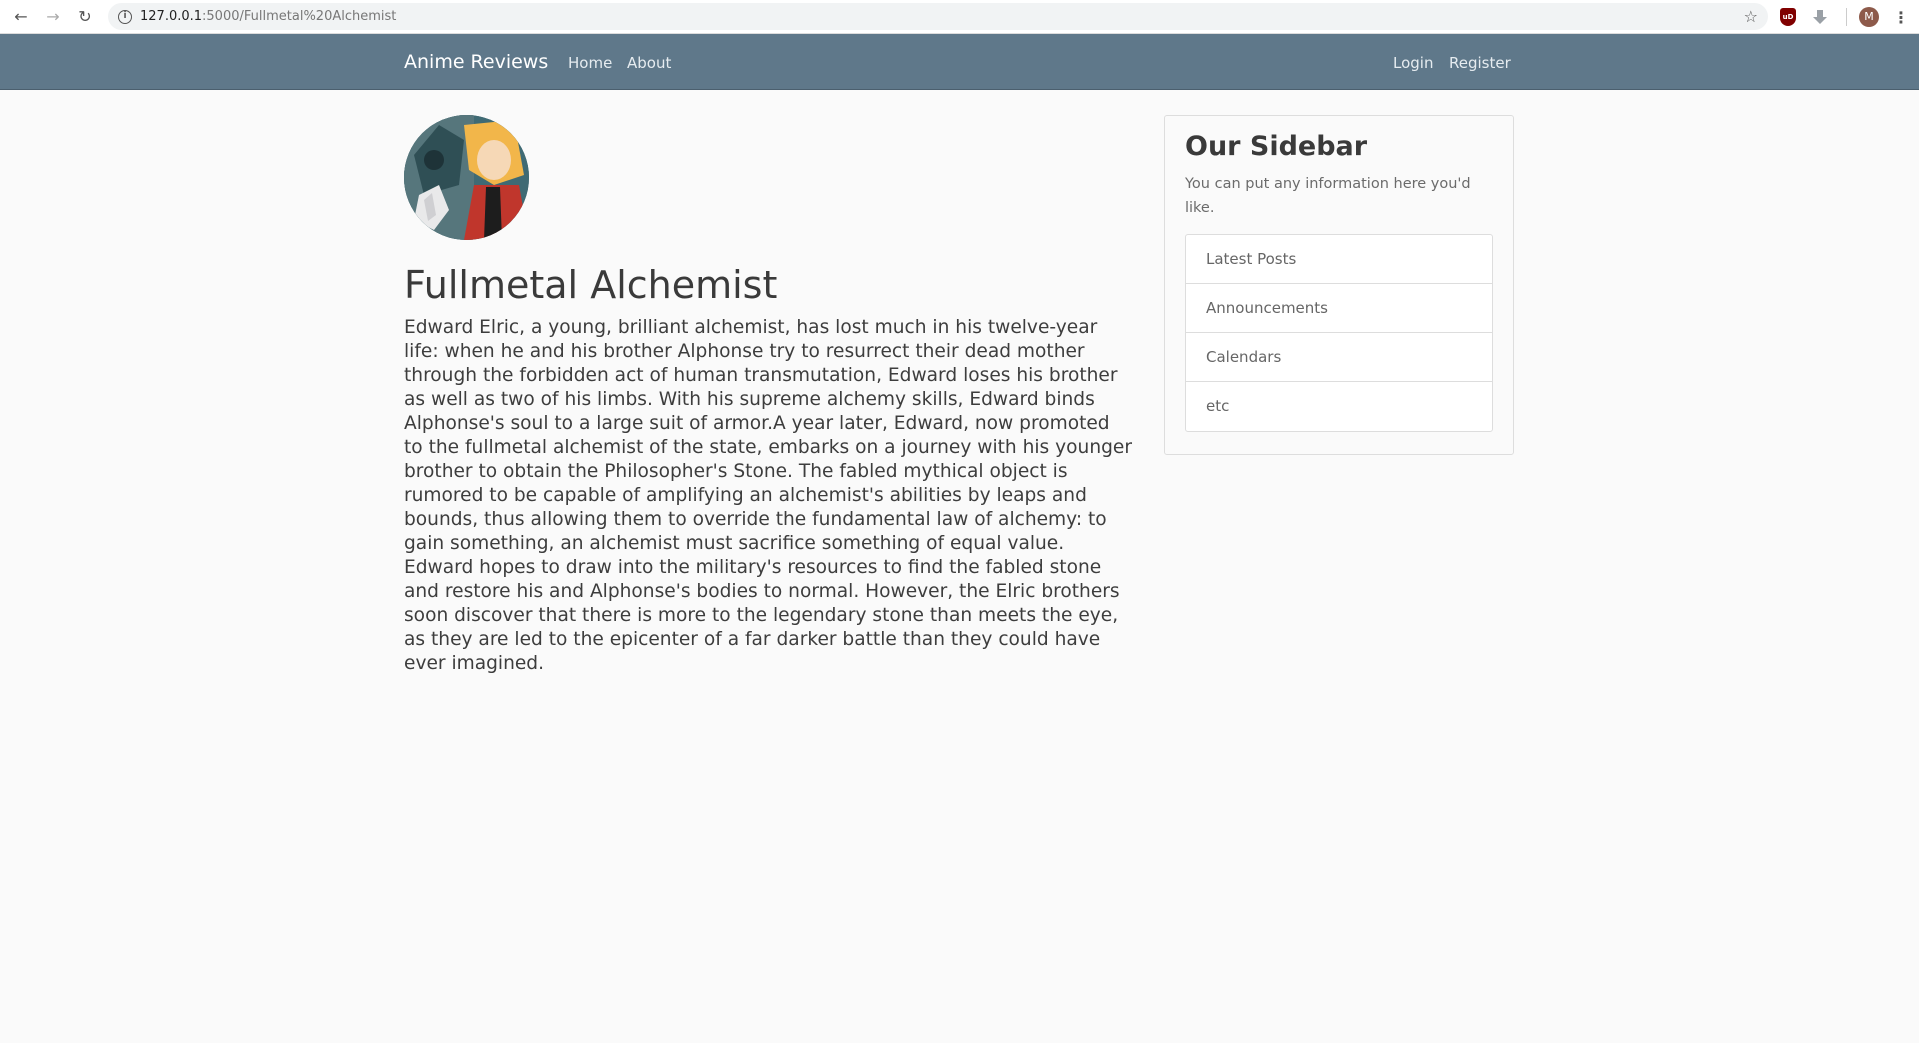 This screenshot has width=1919, height=1043. Describe the element at coordinates (591, 285) in the screenshot. I see `page-title: Fullmetal Alchemist` at that location.